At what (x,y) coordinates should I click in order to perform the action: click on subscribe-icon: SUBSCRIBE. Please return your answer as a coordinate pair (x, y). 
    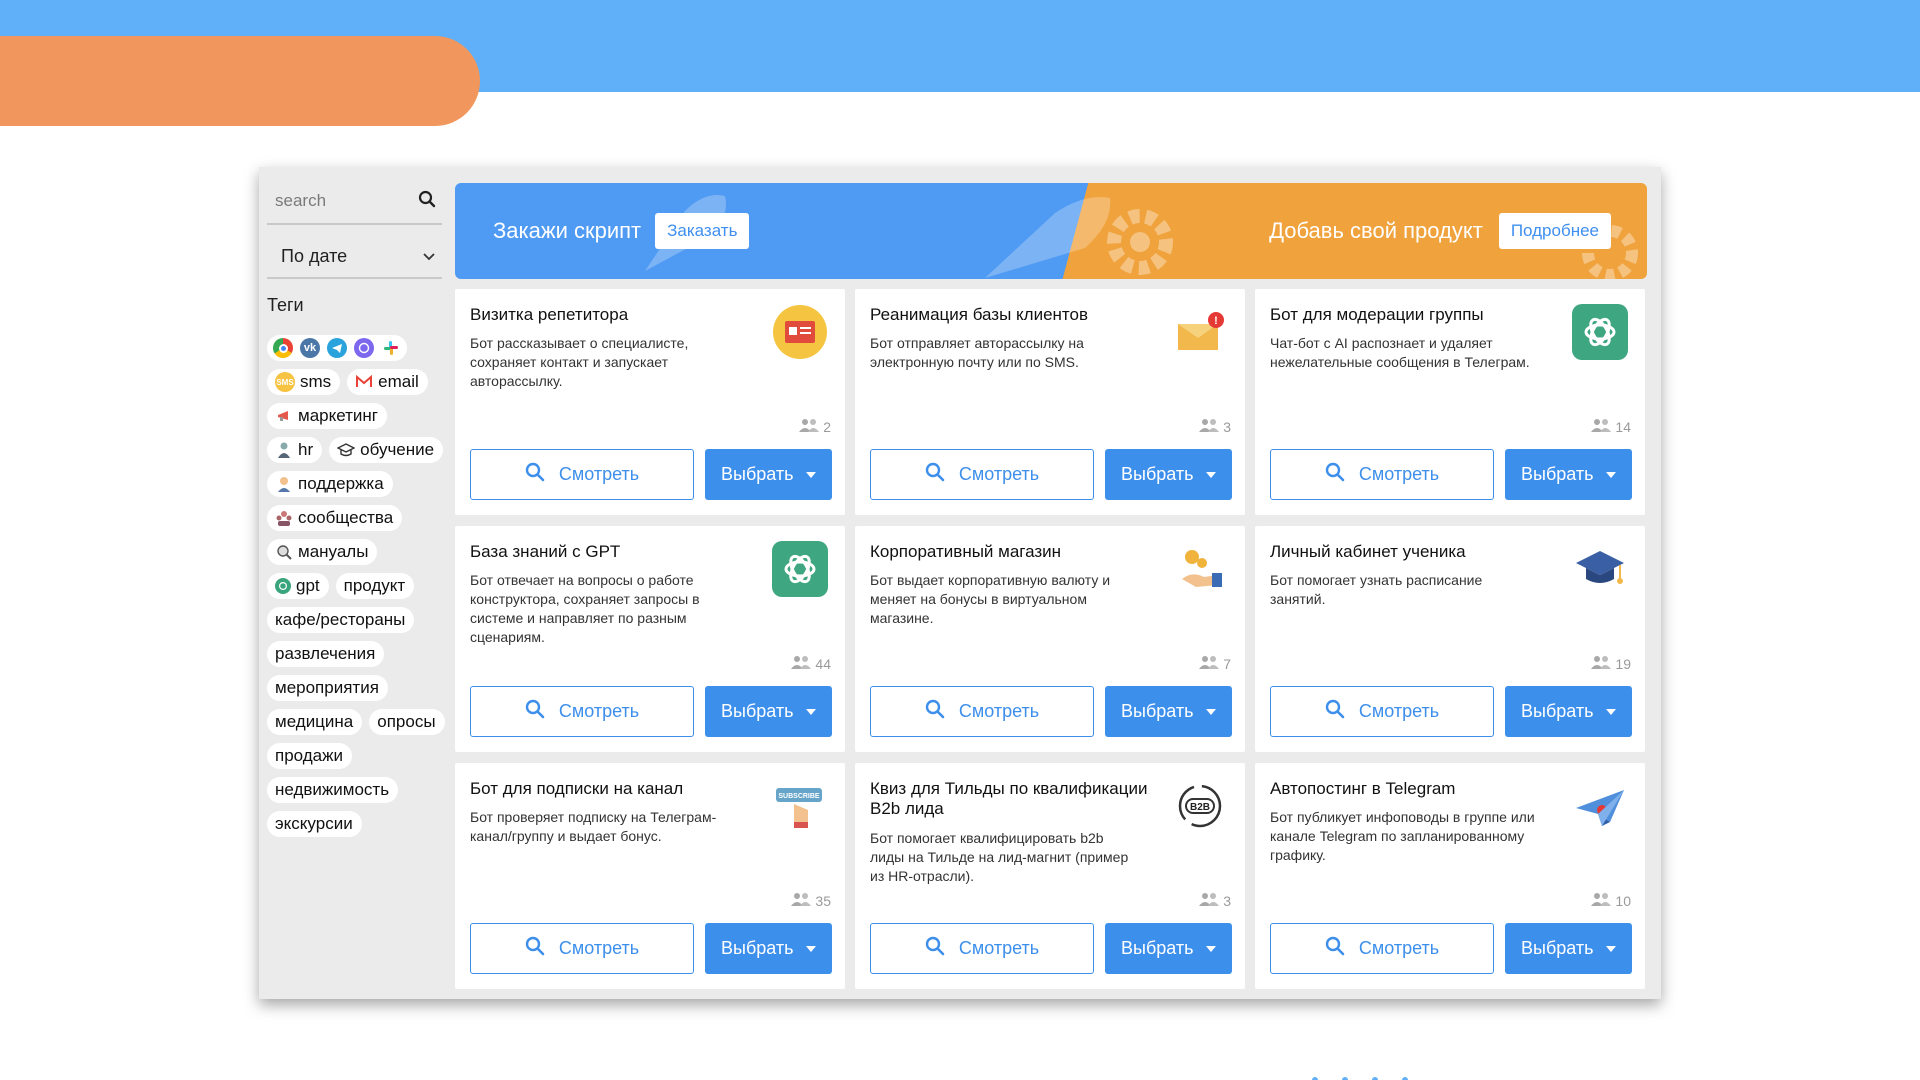
    Looking at the image, I should click on (800, 806).